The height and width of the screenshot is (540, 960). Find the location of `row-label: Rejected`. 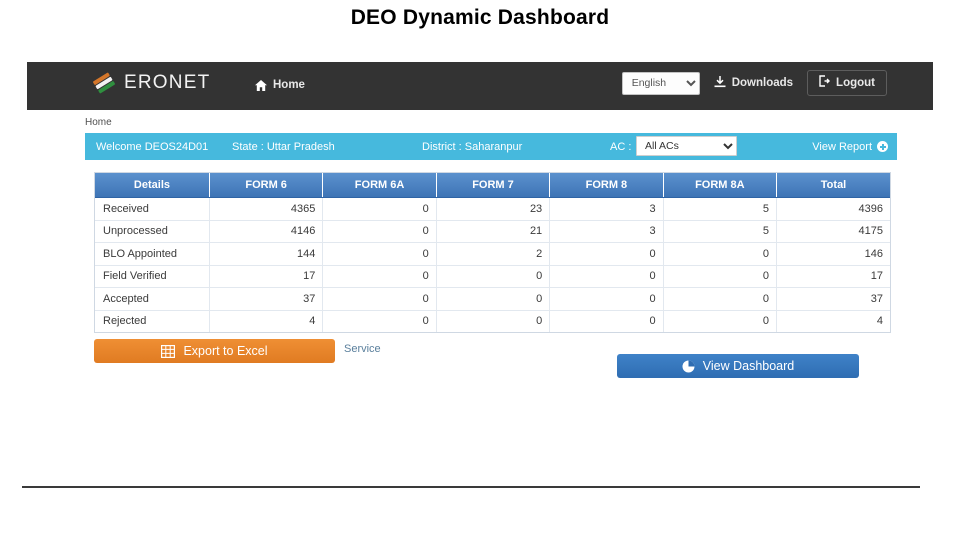

row-label: Rejected is located at coordinates (152, 321).